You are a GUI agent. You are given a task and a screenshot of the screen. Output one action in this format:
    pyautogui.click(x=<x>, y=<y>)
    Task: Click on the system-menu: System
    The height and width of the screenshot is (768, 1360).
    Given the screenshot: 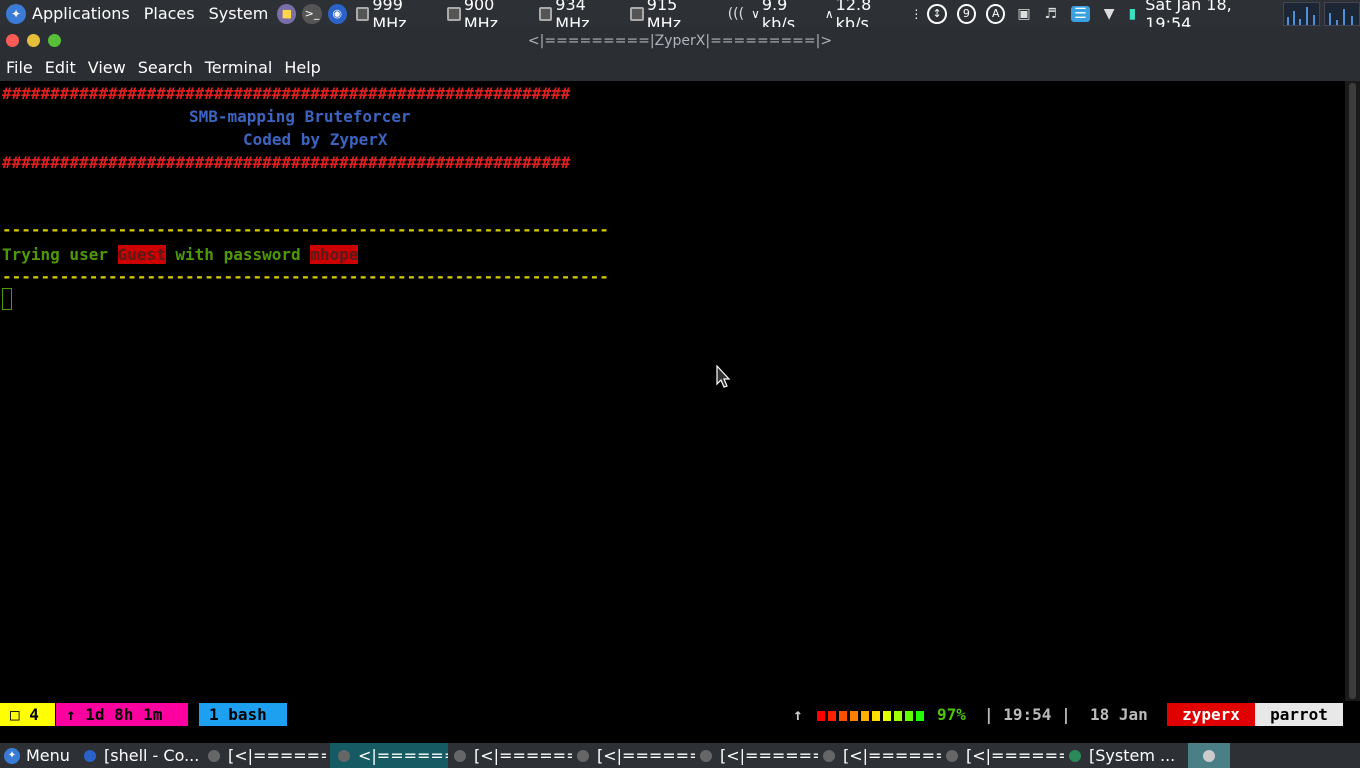 What is the action you would take?
    pyautogui.click(x=239, y=13)
    